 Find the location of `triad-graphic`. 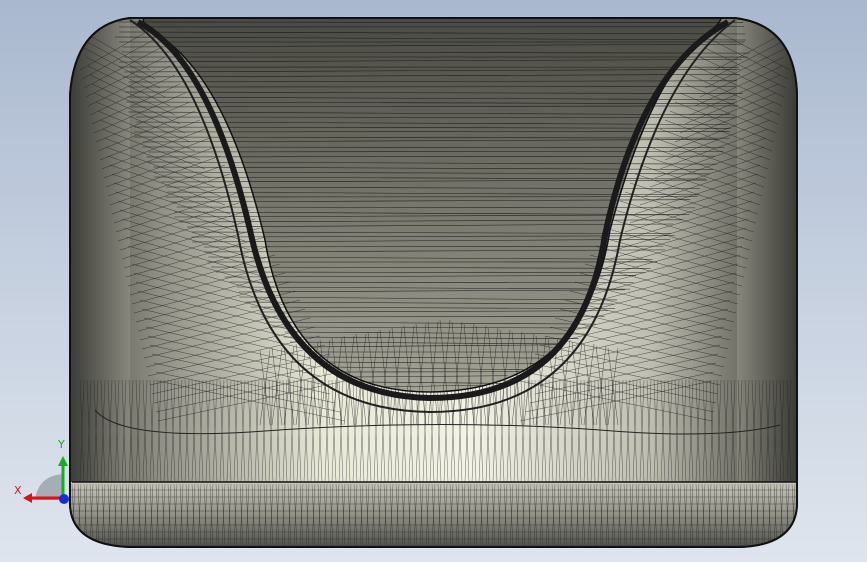

triad-graphic is located at coordinates (45, 474).